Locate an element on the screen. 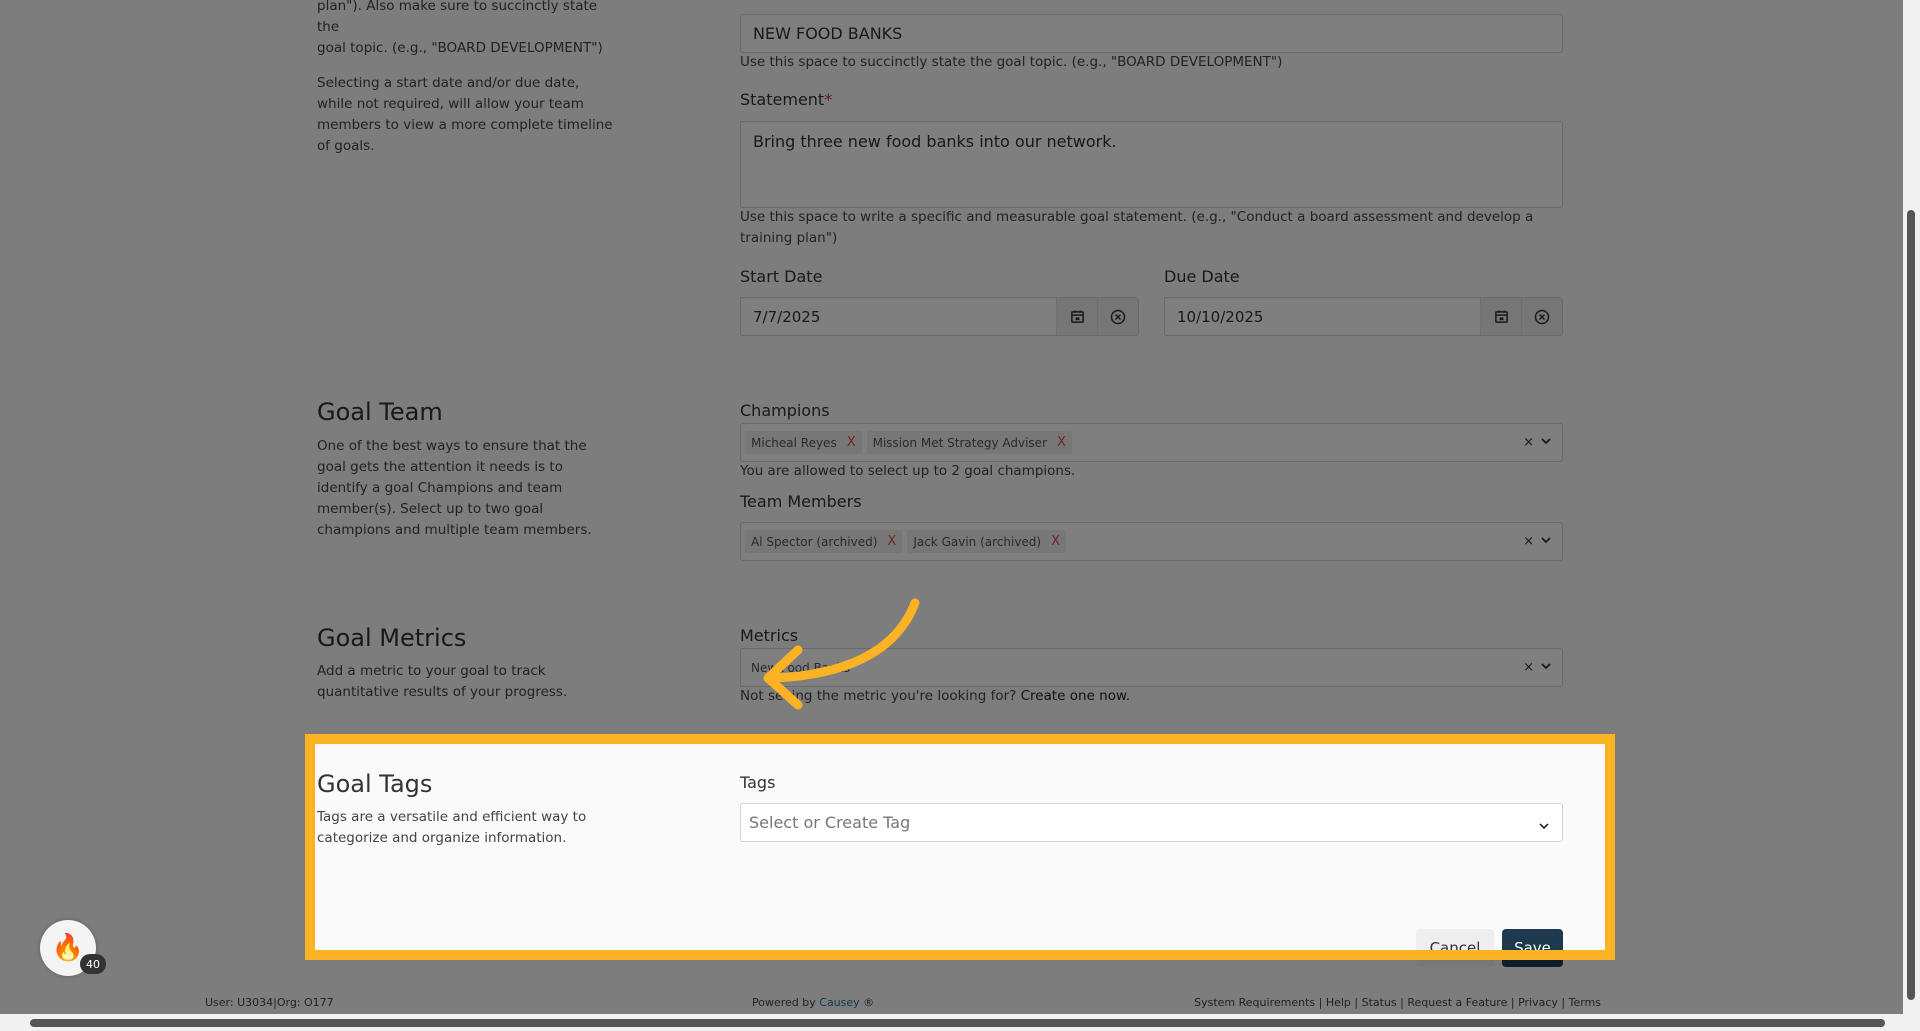 This screenshot has height=1031, width=1920. team-member-chip: Al Spector (archived) X is located at coordinates (824, 541).